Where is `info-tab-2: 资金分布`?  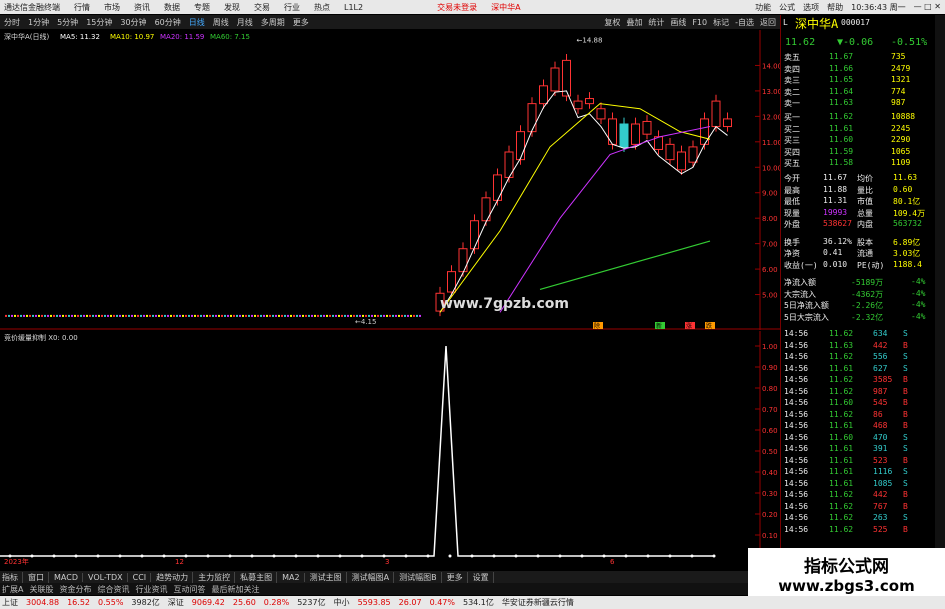 info-tab-2: 资金分布 is located at coordinates (75, 589).